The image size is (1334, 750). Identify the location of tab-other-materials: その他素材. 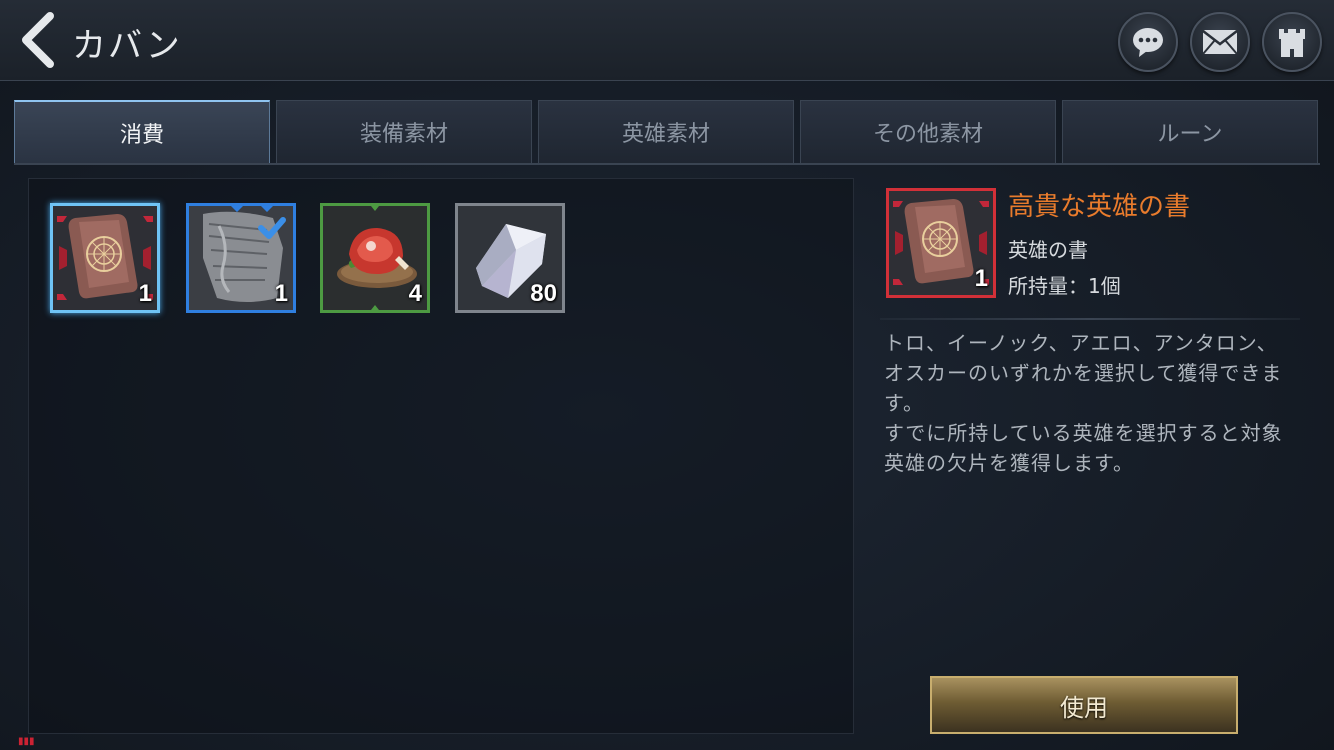
(928, 132).